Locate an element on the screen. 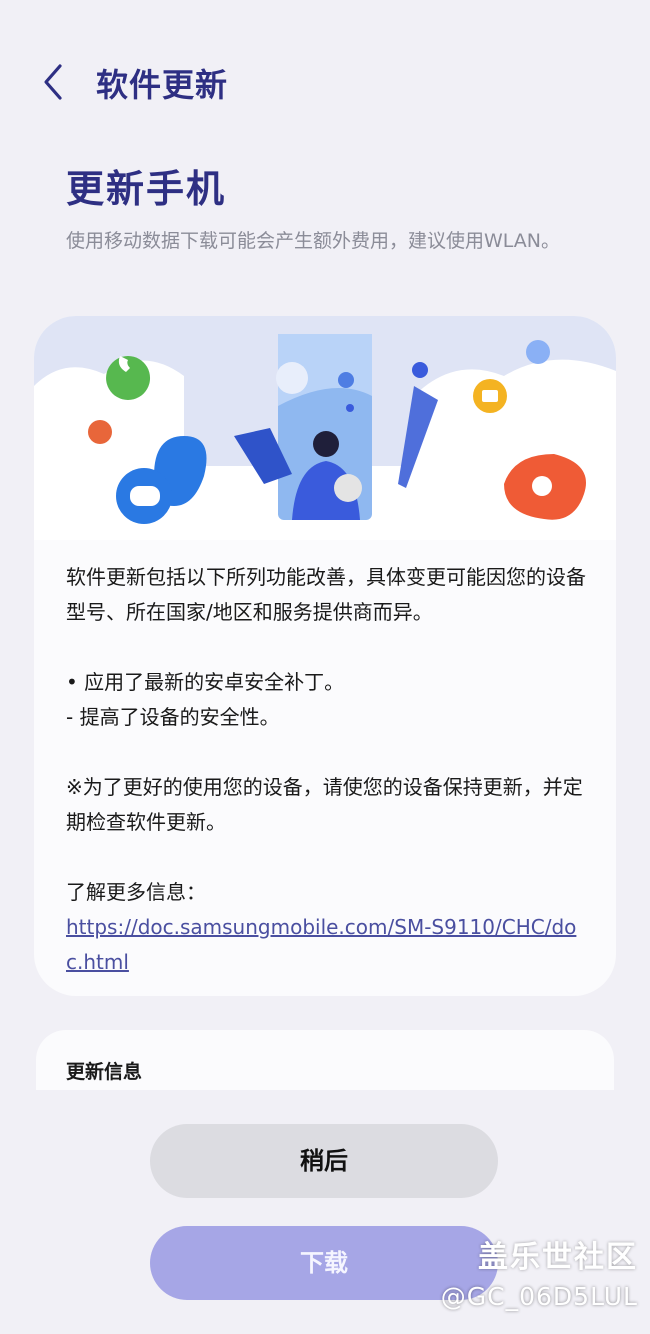  watermark-user: @GC_06D5LUL is located at coordinates (539, 1296).